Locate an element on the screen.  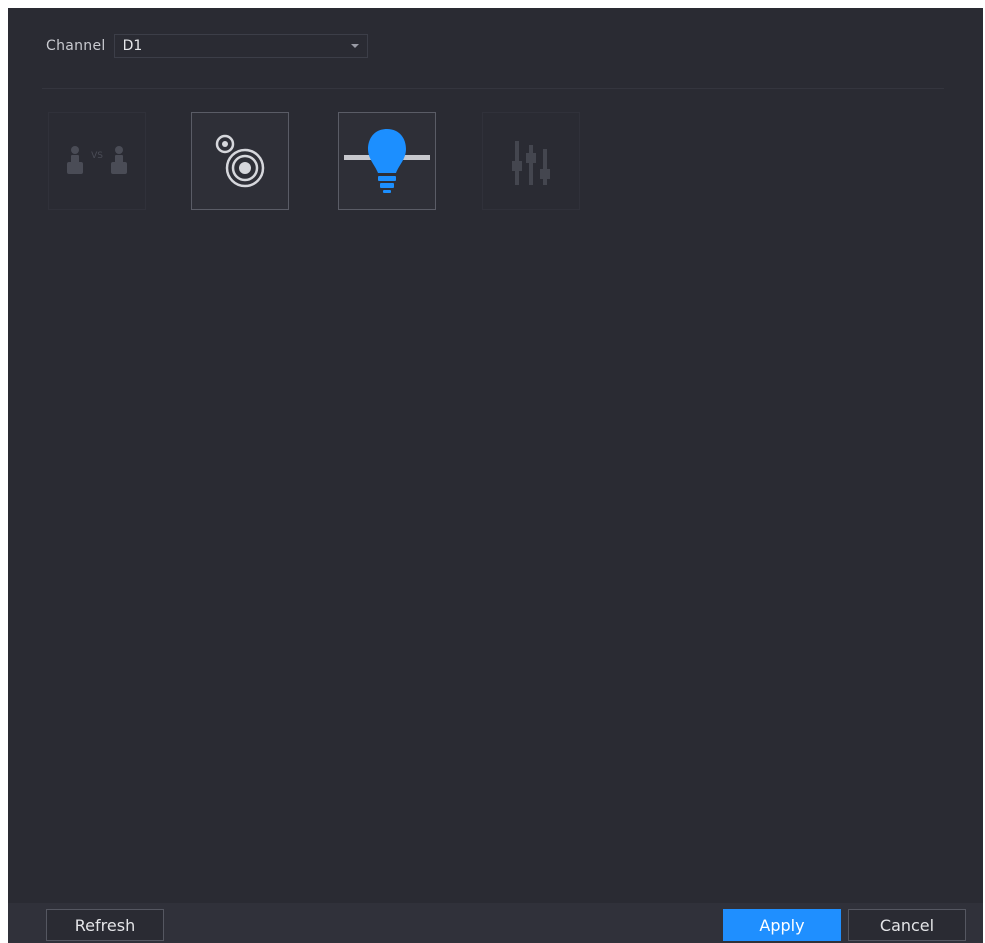
focus-target-tile is located at coordinates (240, 161).